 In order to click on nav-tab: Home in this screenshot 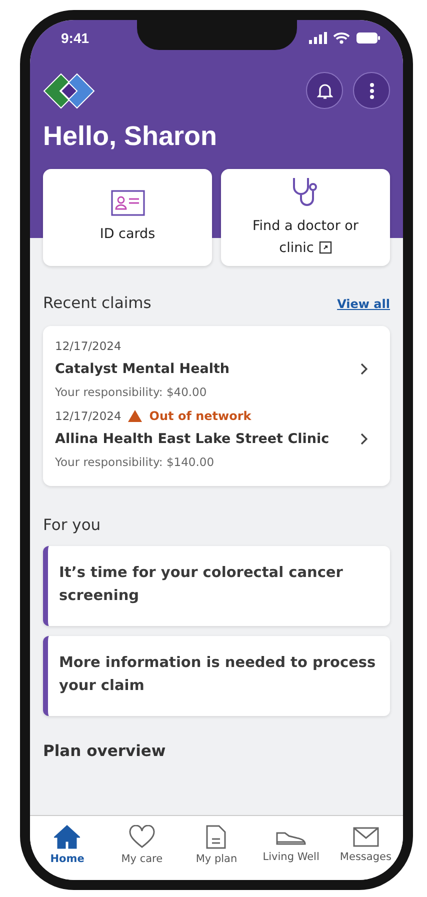, I will do `click(67, 845)`.